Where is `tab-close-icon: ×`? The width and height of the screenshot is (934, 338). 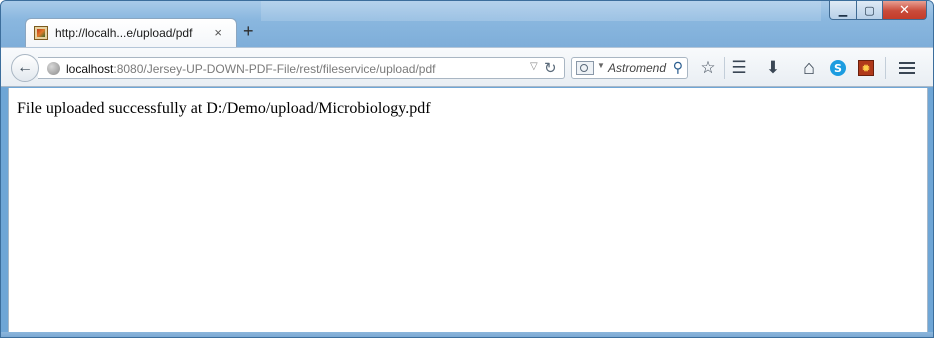 tab-close-icon: × is located at coordinates (218, 32).